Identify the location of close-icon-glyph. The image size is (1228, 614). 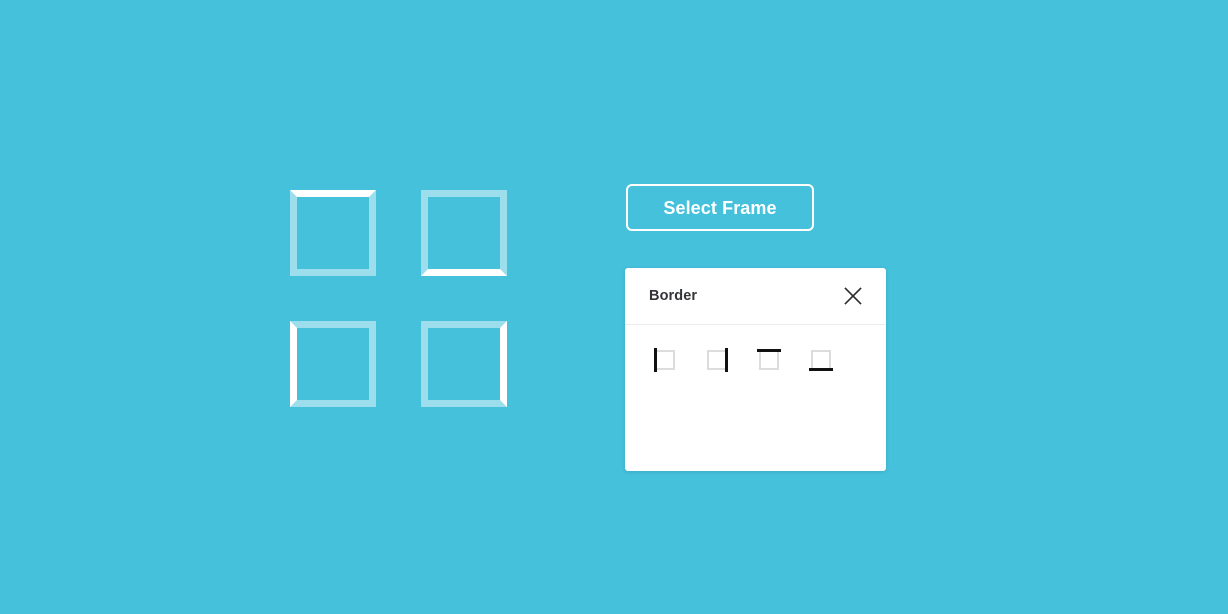
(853, 296).